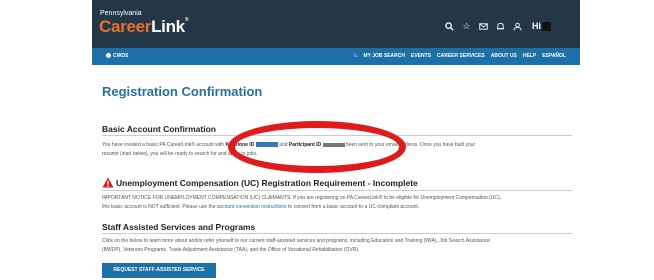  What do you see at coordinates (552, 27) in the screenshot?
I see `user-greeting: Hi` at bounding box center [552, 27].